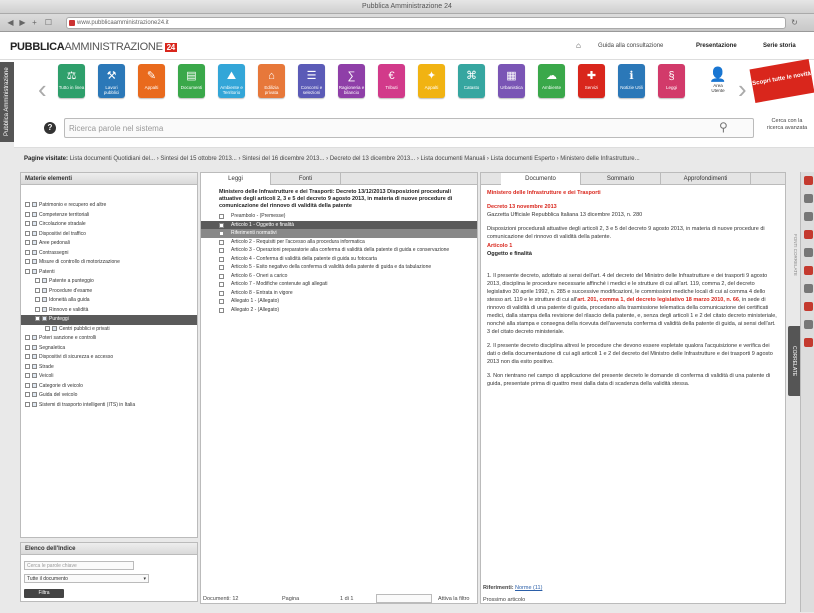 This screenshot has width=814, height=613. What do you see at coordinates (794, 361) in the screenshot?
I see `correlate-tab: CORRELATE` at bounding box center [794, 361].